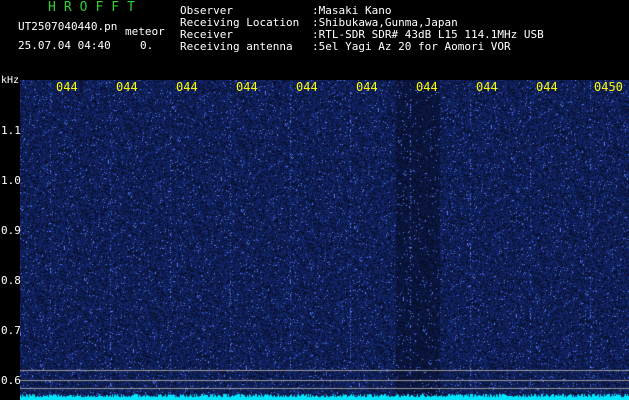 The image size is (629, 400). Describe the element at coordinates (147, 45) in the screenshot. I see `counter: 0.` at that location.